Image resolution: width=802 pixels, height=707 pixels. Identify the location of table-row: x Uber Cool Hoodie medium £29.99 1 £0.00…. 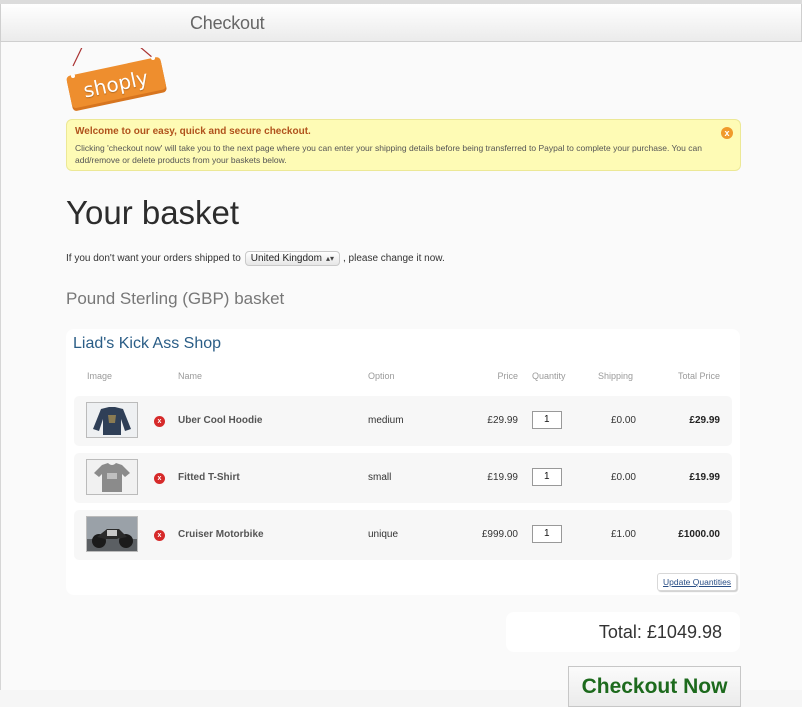
(403, 421).